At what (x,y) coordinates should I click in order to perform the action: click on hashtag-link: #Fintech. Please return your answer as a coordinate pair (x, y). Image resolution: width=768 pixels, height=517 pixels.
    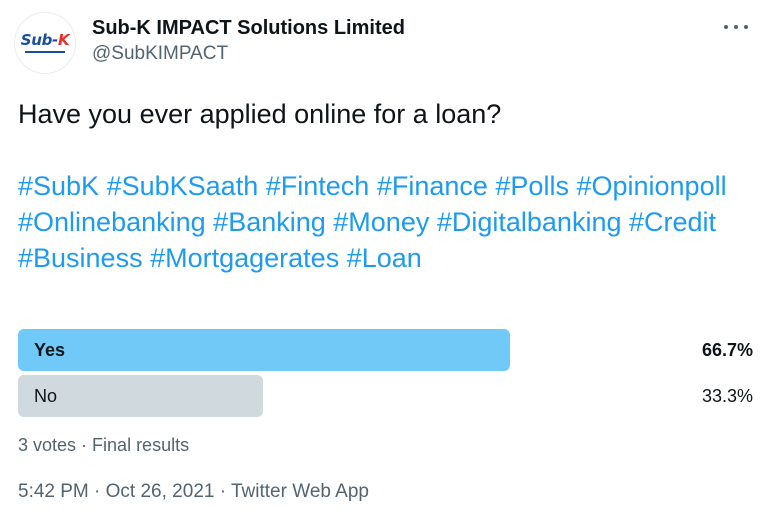
    Looking at the image, I should click on (318, 186).